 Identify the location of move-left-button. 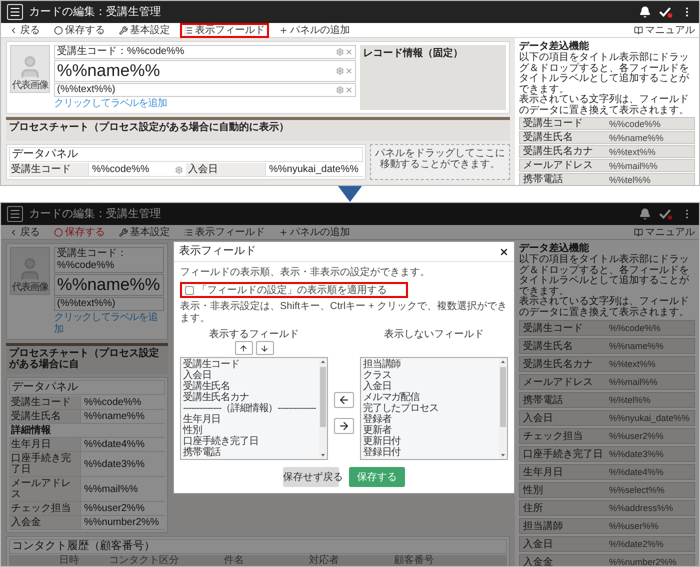
(344, 400).